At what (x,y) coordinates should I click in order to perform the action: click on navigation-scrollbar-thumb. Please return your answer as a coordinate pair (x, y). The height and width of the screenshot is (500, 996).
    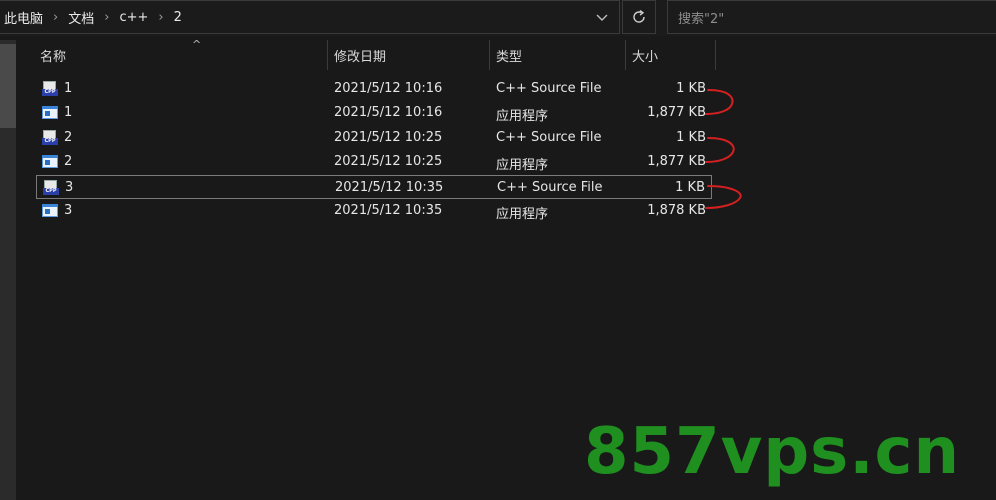
    Looking at the image, I should click on (8, 86).